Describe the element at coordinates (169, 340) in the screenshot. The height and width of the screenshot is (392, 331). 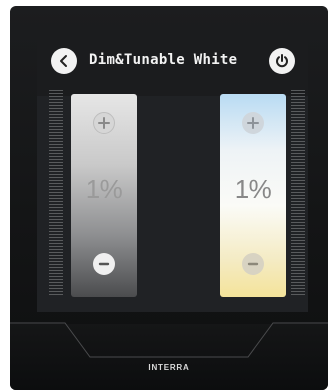
I see `device-bevel-line` at that location.